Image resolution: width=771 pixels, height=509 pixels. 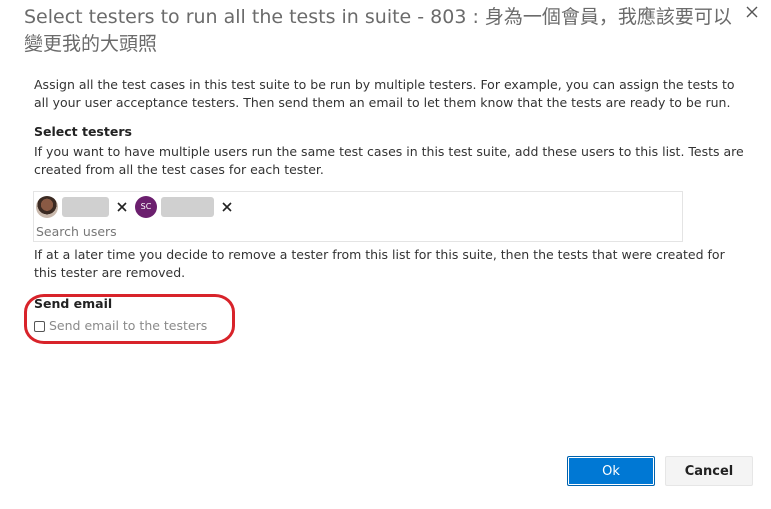 I want to click on tester-chip, so click(x=82, y=207).